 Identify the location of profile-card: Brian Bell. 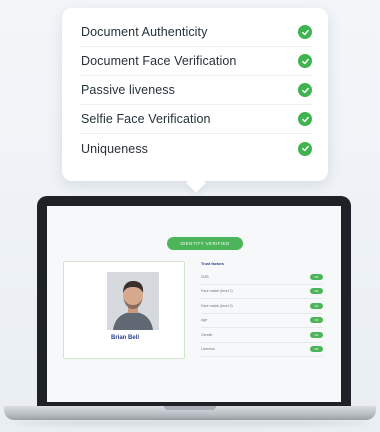
(124, 310).